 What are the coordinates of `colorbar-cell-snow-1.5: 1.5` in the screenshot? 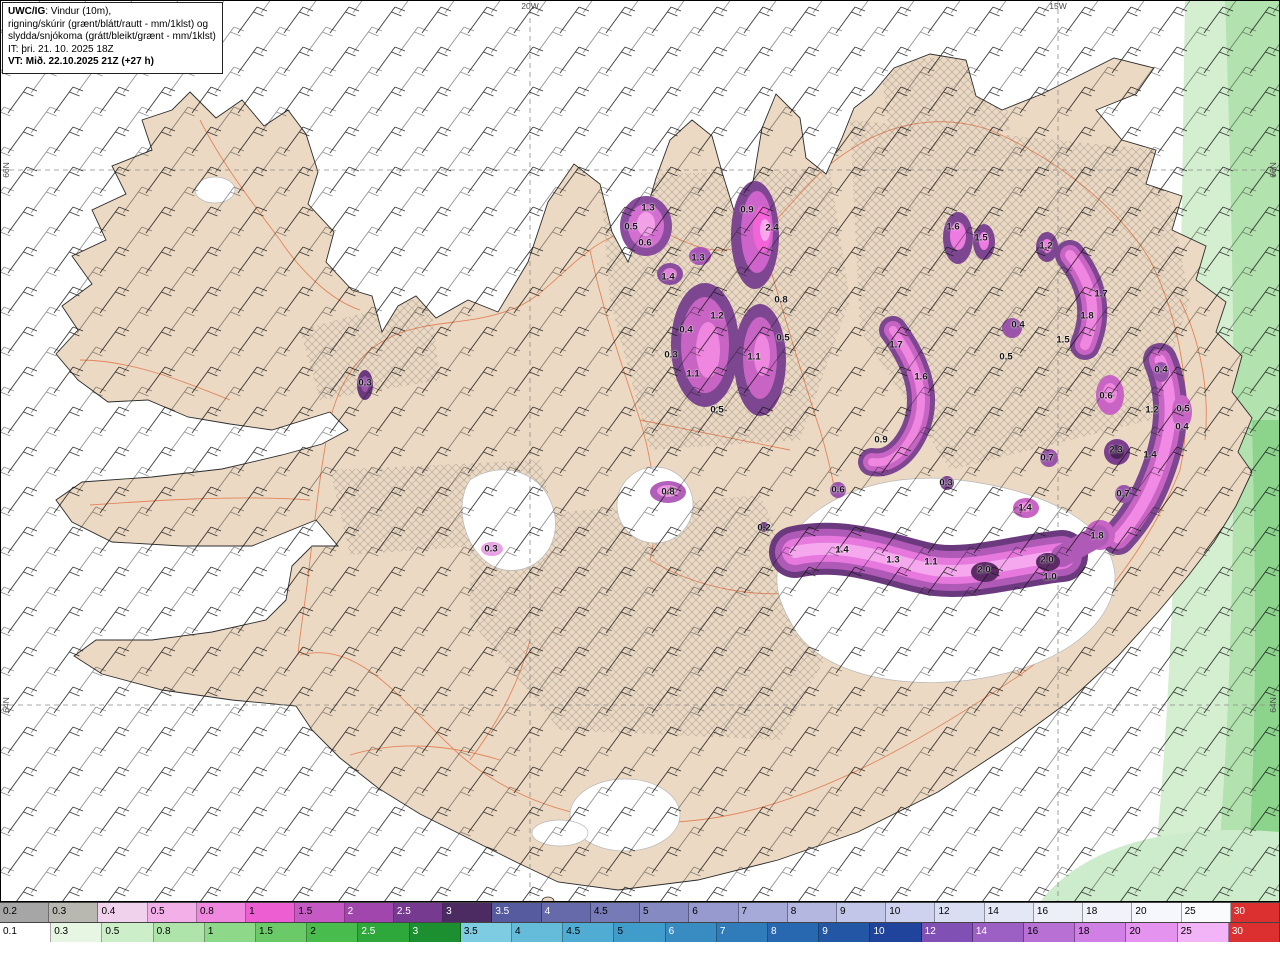 It's located at (320, 912).